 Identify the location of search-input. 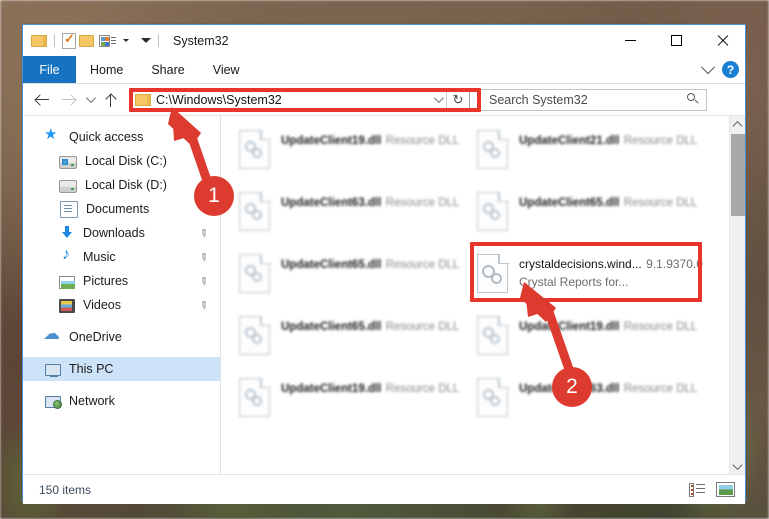
(587, 99).